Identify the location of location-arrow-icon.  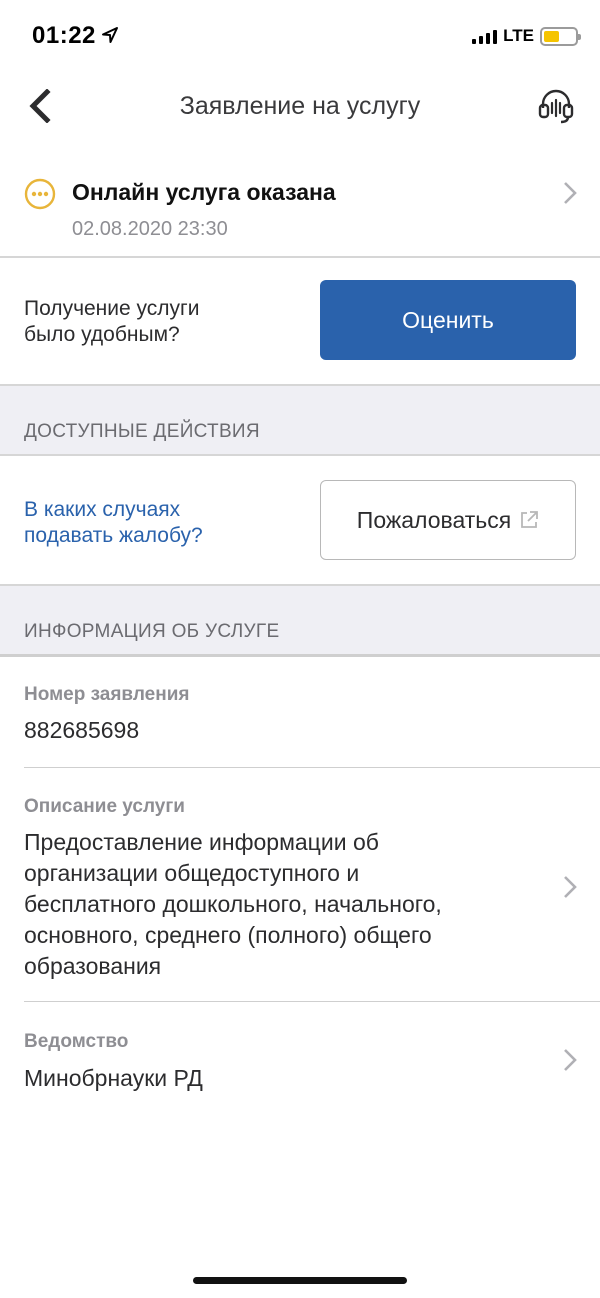
(110, 35).